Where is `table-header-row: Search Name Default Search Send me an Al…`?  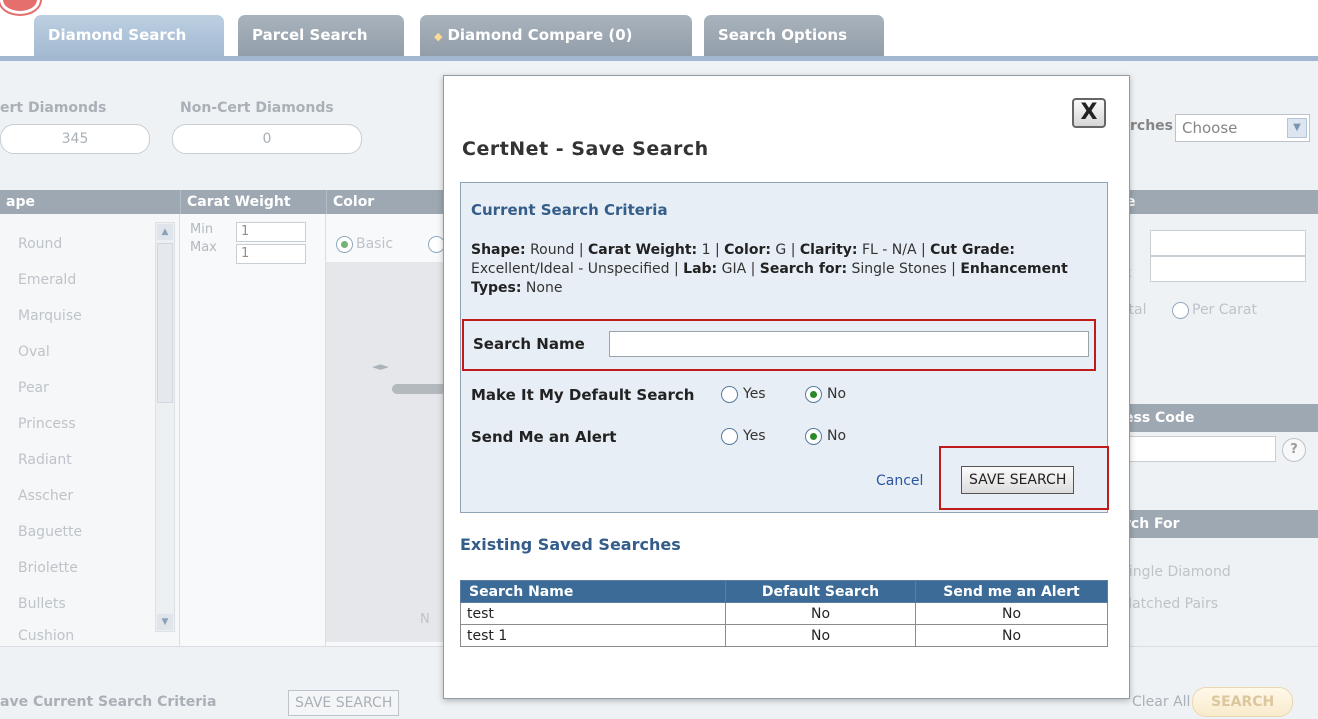
table-header-row: Search Name Default Search Send me an Al… is located at coordinates (784, 591).